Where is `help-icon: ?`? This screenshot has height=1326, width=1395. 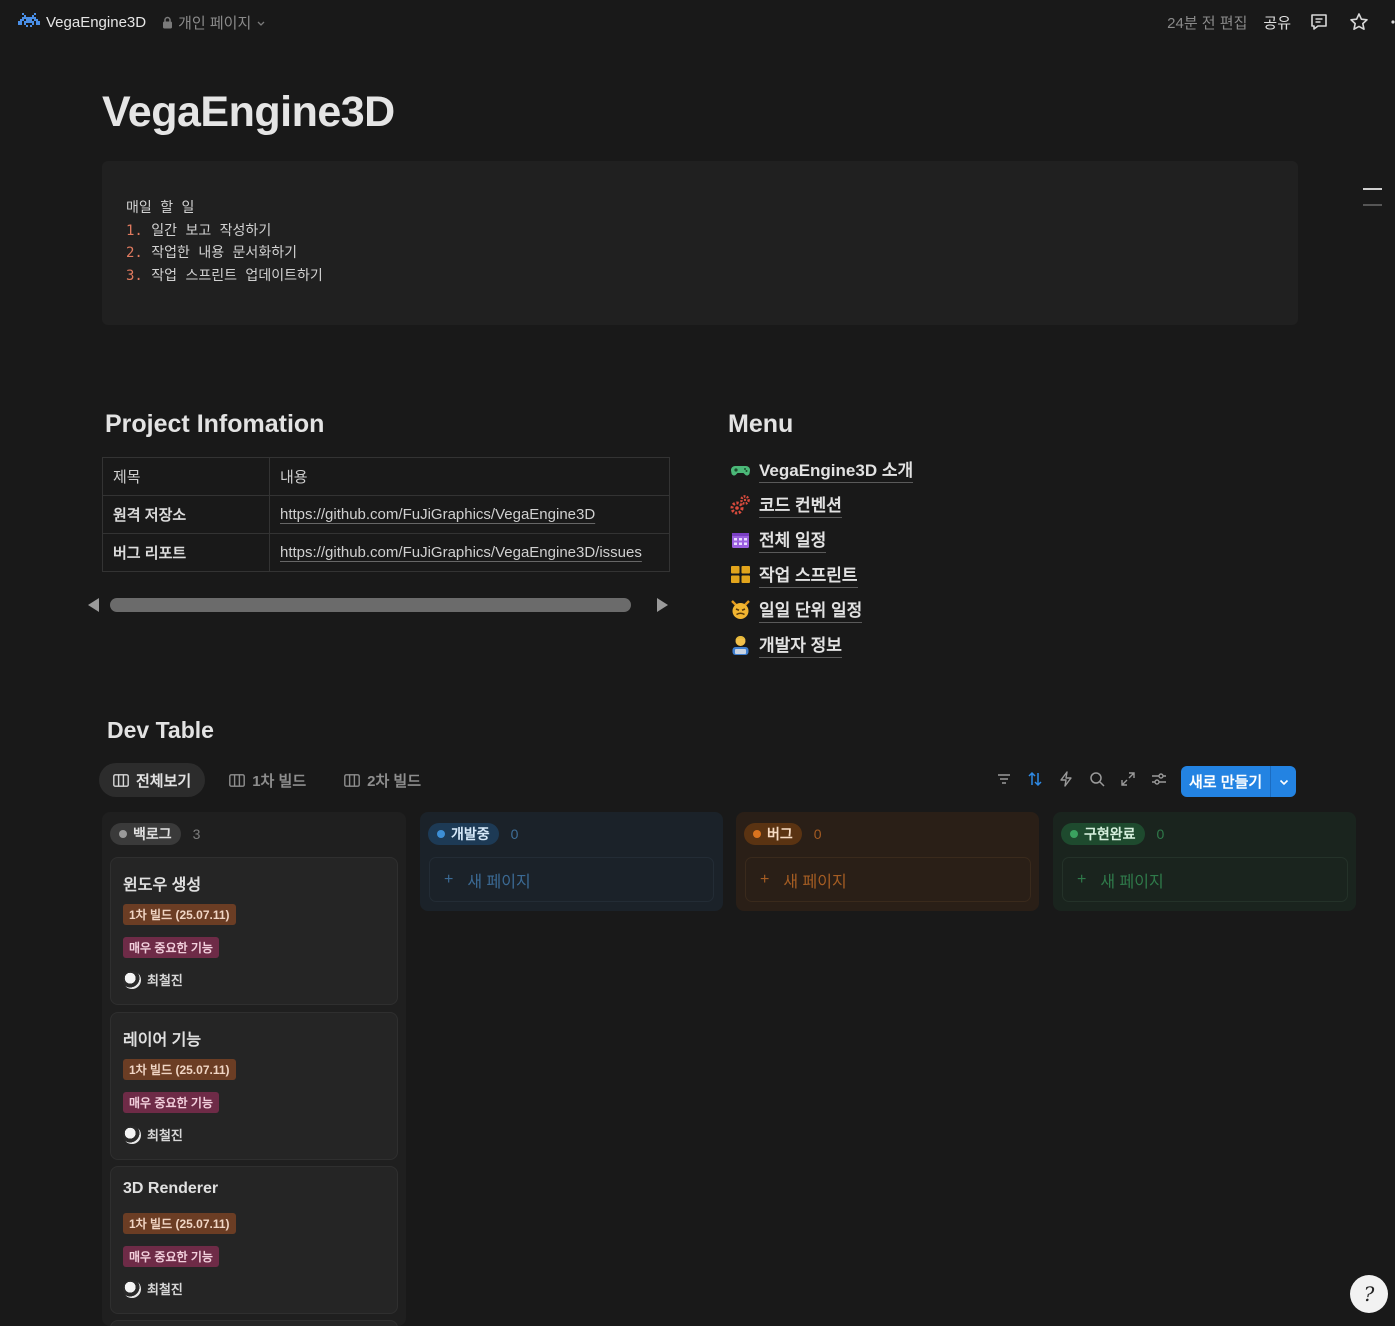
help-icon: ? is located at coordinates (1369, 1294).